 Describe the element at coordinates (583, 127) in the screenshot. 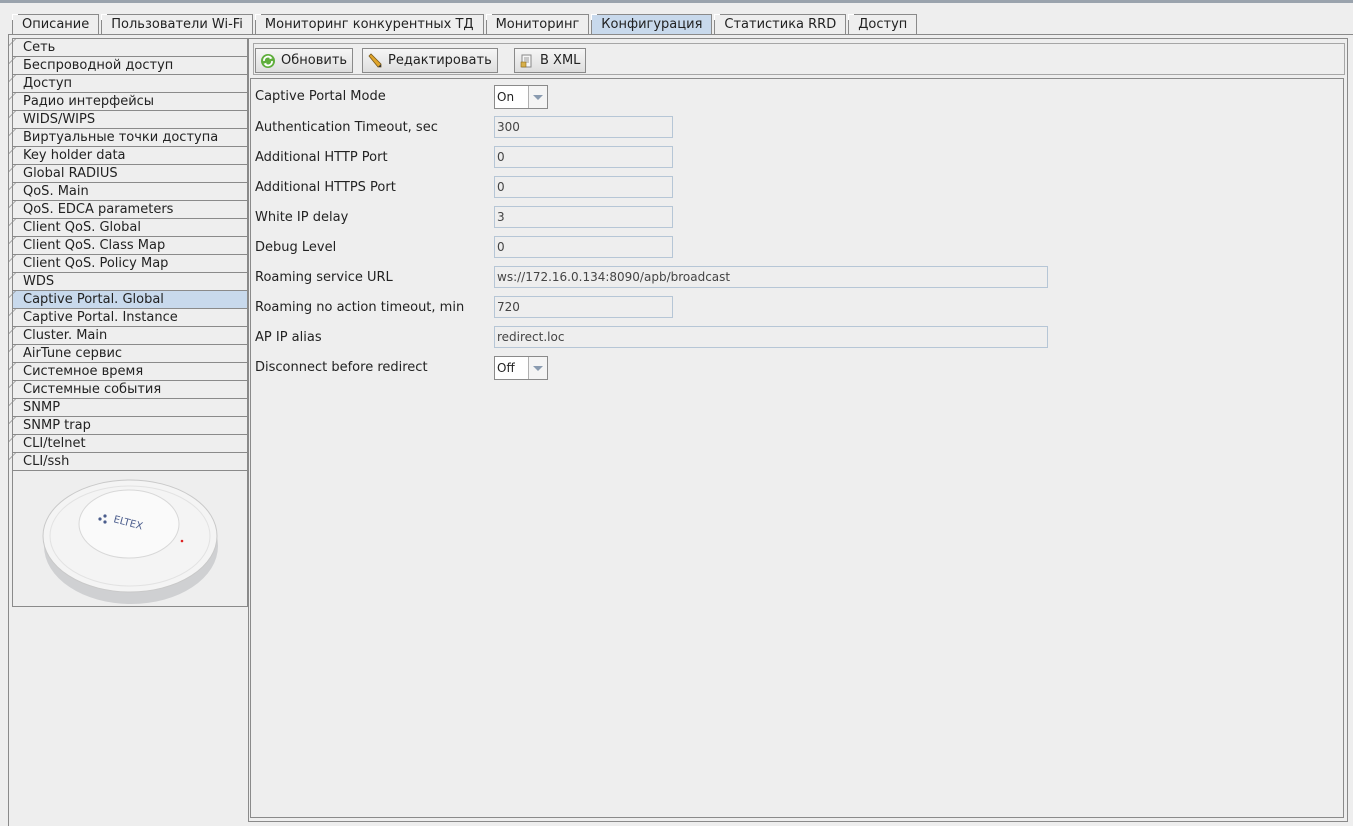

I see `auth-timeout-field: 300` at that location.